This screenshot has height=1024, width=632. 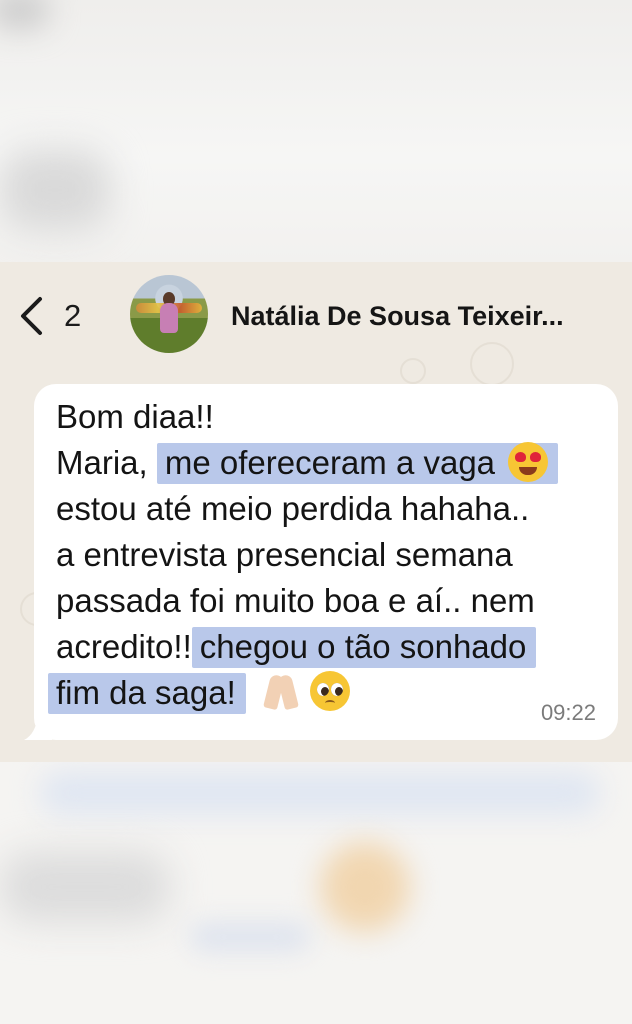 What do you see at coordinates (336, 417) in the screenshot?
I see `message-line: Bom diaa!!` at bounding box center [336, 417].